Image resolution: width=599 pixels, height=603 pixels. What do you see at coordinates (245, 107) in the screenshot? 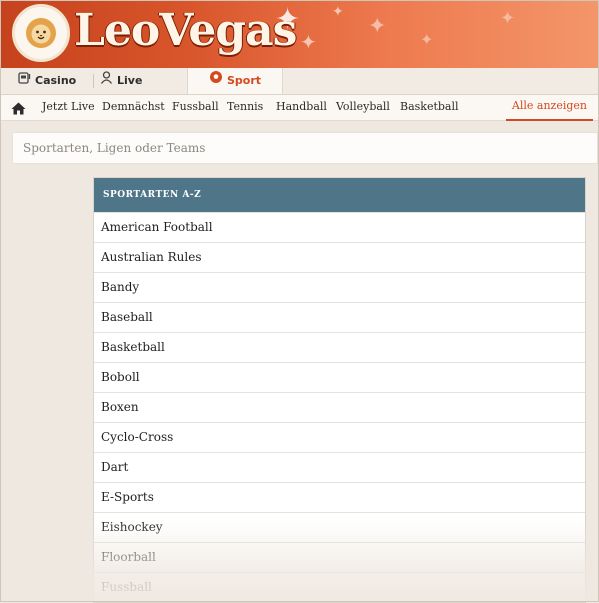
I see `subnav-item-tennis: Tennis` at bounding box center [245, 107].